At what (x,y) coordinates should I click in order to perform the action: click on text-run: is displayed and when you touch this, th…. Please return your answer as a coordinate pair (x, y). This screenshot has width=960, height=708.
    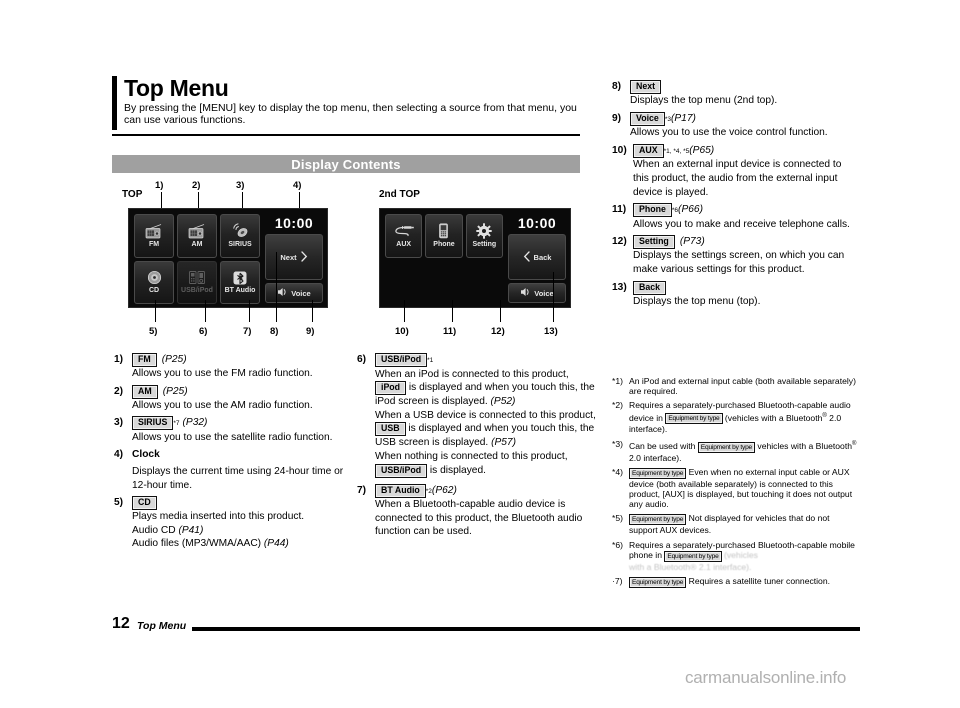
    Looking at the image, I should click on (485, 395).